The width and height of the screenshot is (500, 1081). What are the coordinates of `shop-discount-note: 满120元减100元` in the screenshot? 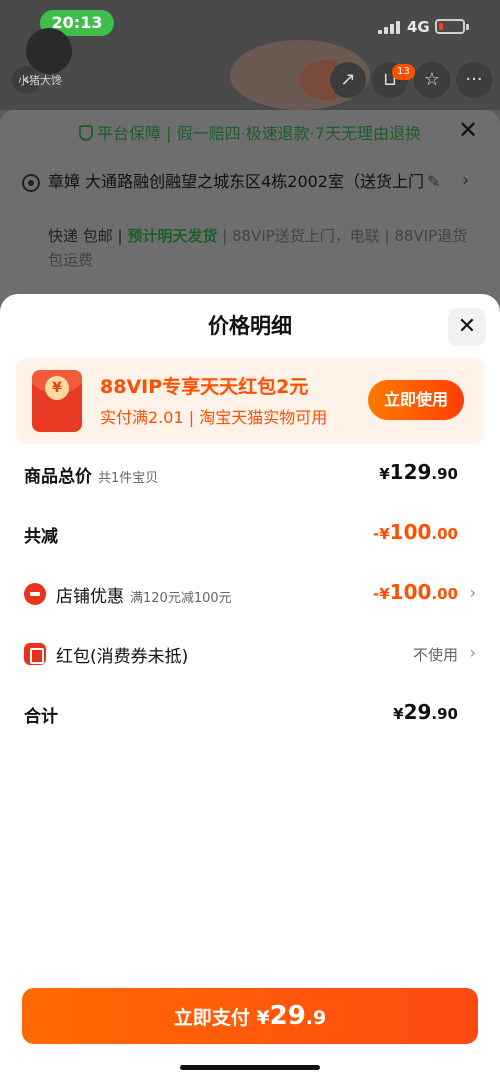 It's located at (181, 598).